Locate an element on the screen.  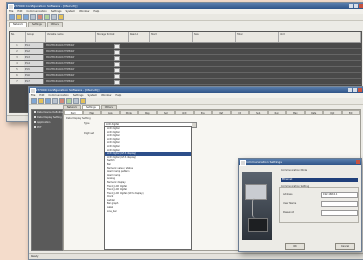
cut-icon is located at coordinates (40, 17).